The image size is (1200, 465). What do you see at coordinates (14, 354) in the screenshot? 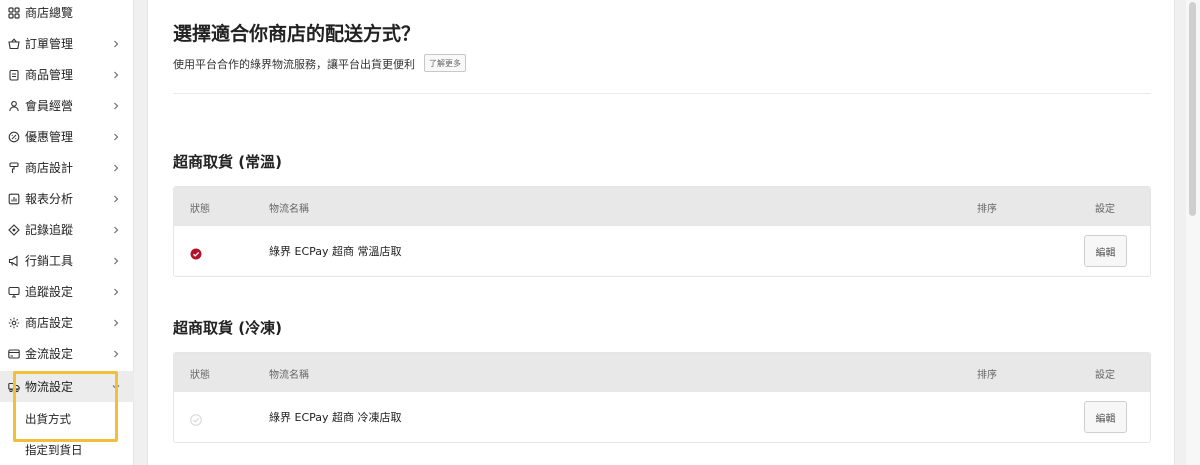
I see `credit-card-icon` at bounding box center [14, 354].